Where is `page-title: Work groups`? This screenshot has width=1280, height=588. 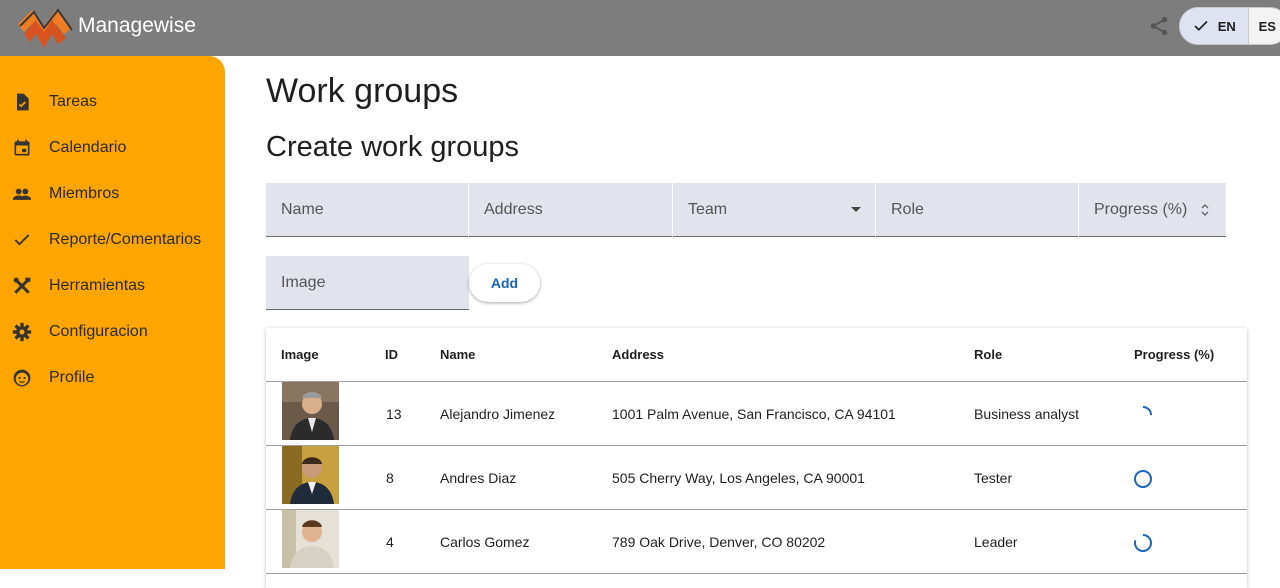 page-title: Work groups is located at coordinates (362, 91).